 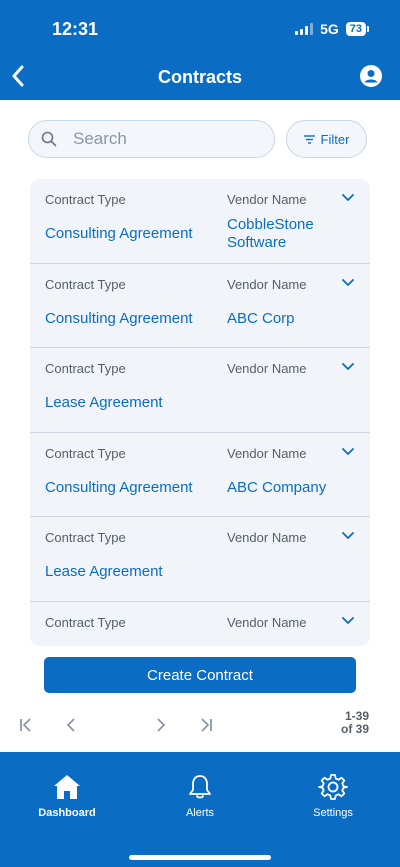 I want to click on search-input, so click(x=158, y=139).